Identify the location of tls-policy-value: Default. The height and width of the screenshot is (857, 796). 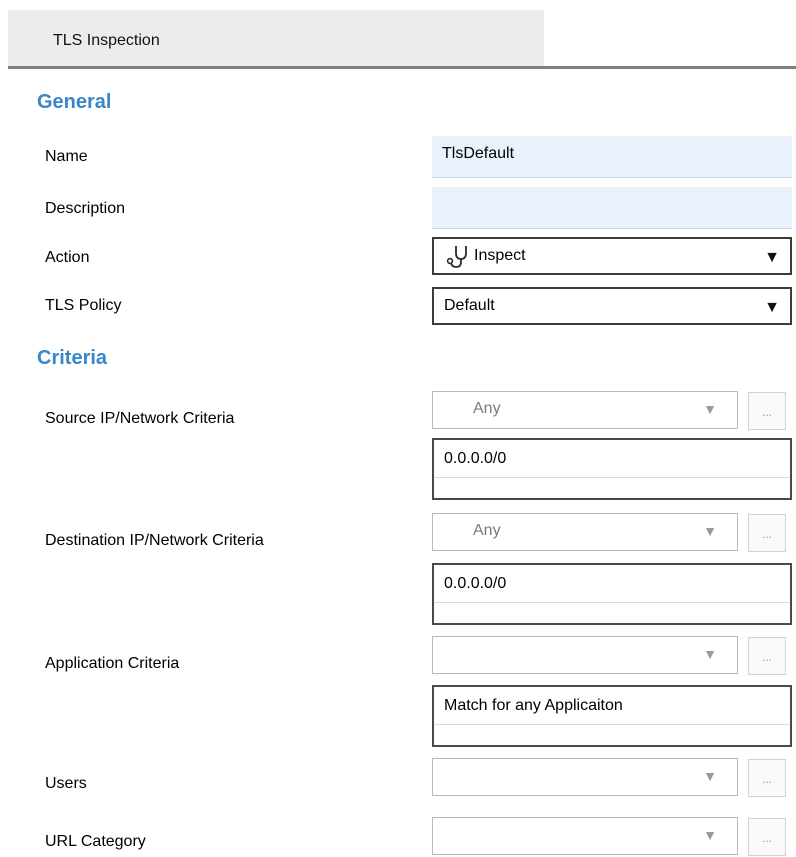
(469, 305).